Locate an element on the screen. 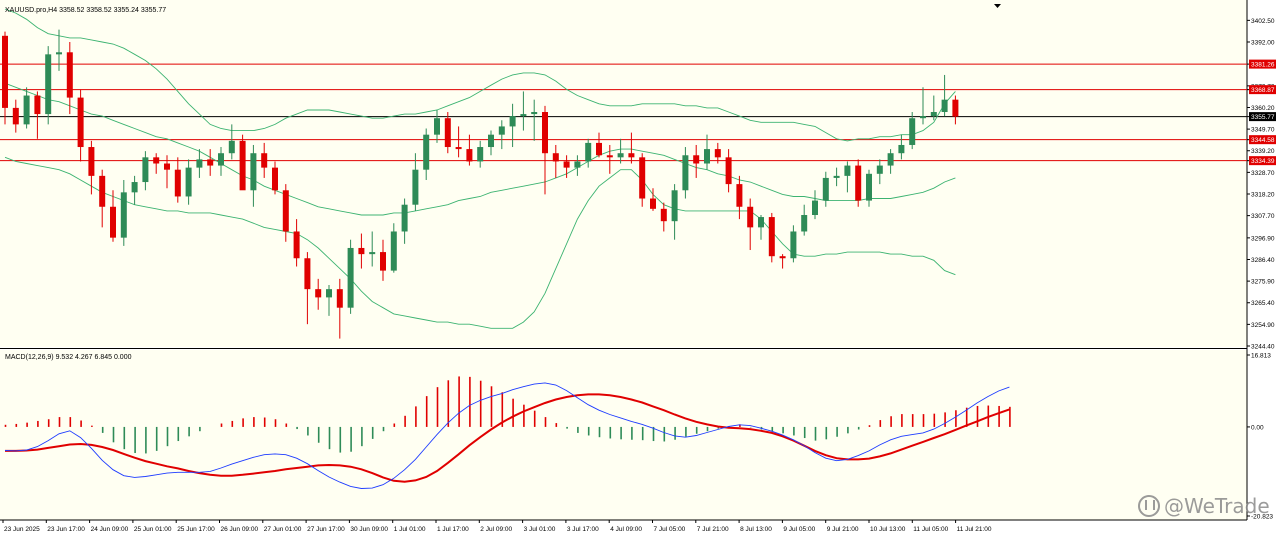  price-tick-label: 3244.40 is located at coordinates (1263, 347).